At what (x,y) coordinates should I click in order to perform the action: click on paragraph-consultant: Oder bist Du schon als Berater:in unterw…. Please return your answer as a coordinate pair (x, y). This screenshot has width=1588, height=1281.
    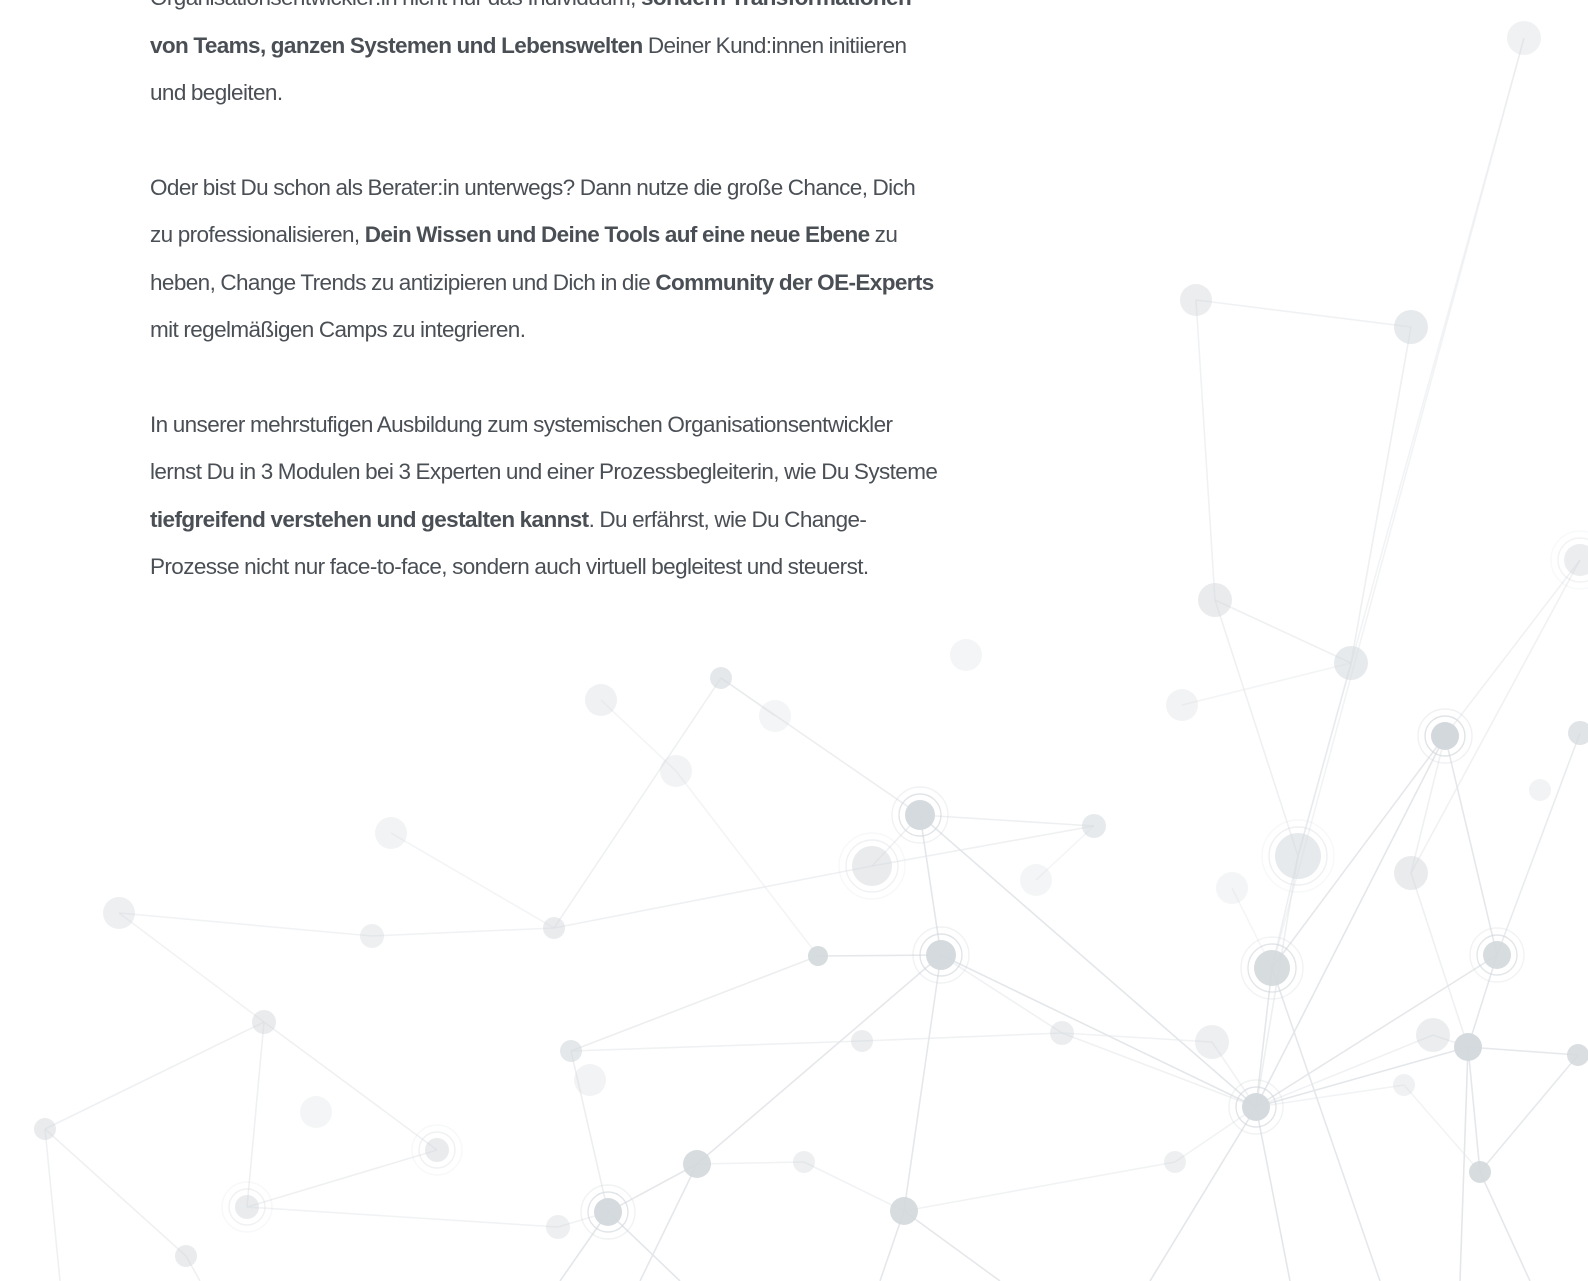
    Looking at the image, I should click on (545, 259).